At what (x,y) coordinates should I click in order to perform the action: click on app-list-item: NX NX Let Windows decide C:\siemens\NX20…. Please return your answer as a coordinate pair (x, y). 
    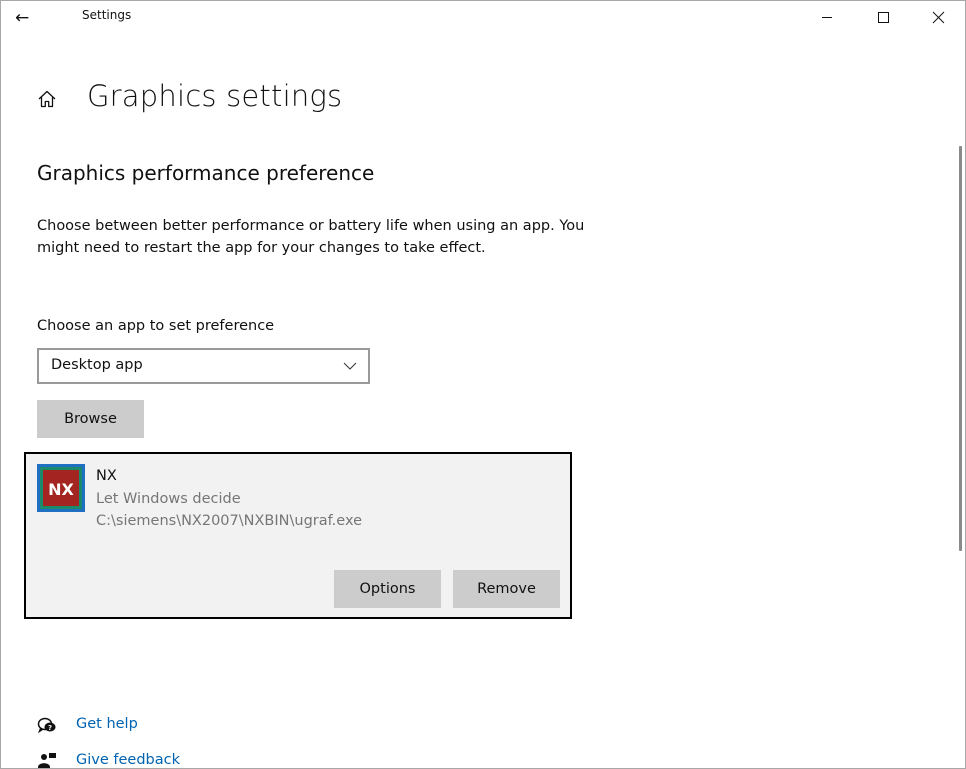
    Looking at the image, I should click on (298, 535).